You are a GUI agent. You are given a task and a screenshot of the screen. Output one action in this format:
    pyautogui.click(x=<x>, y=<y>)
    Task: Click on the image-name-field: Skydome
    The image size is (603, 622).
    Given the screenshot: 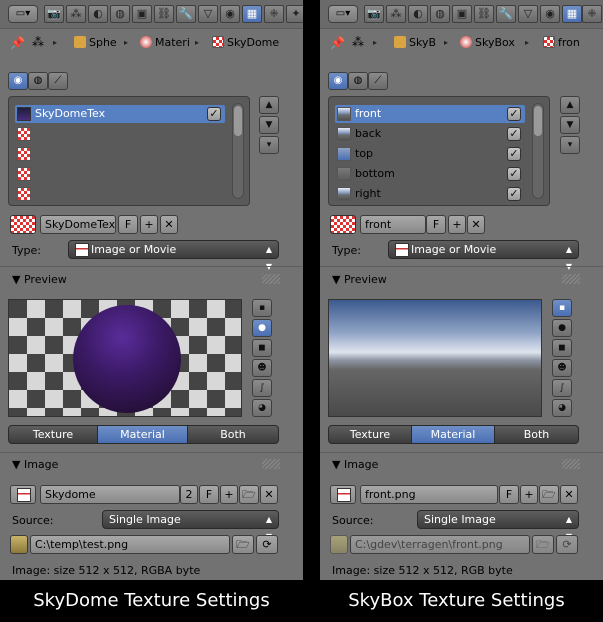 What is the action you would take?
    pyautogui.click(x=110, y=494)
    